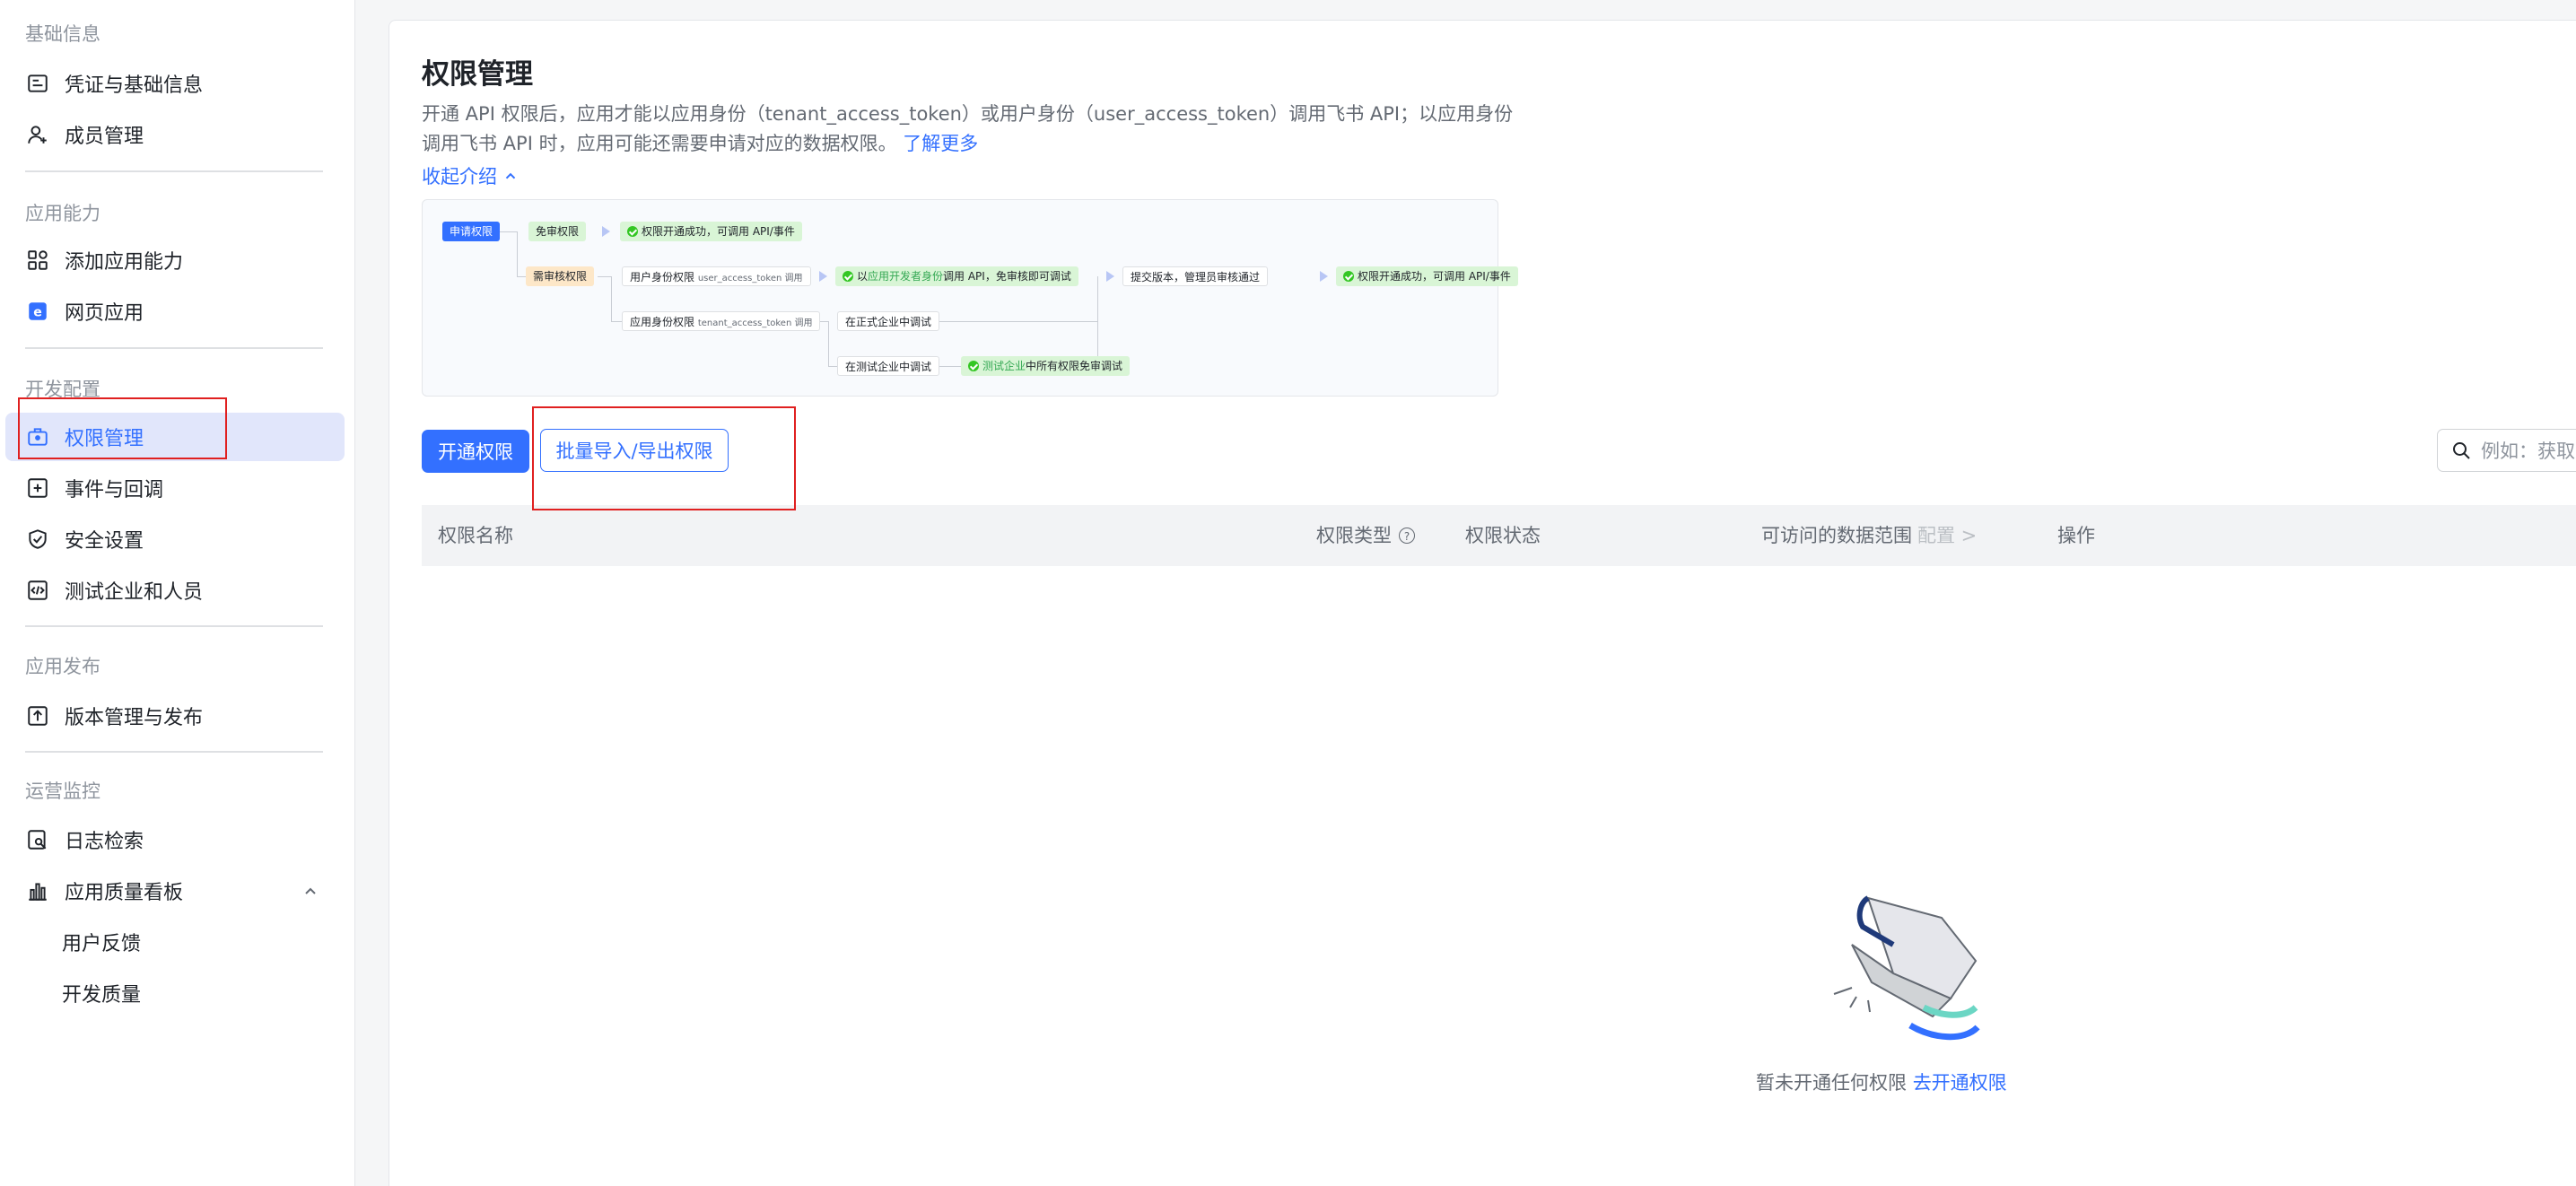 The height and width of the screenshot is (1186, 2576). What do you see at coordinates (38, 83) in the screenshot?
I see `id-card-icon` at bounding box center [38, 83].